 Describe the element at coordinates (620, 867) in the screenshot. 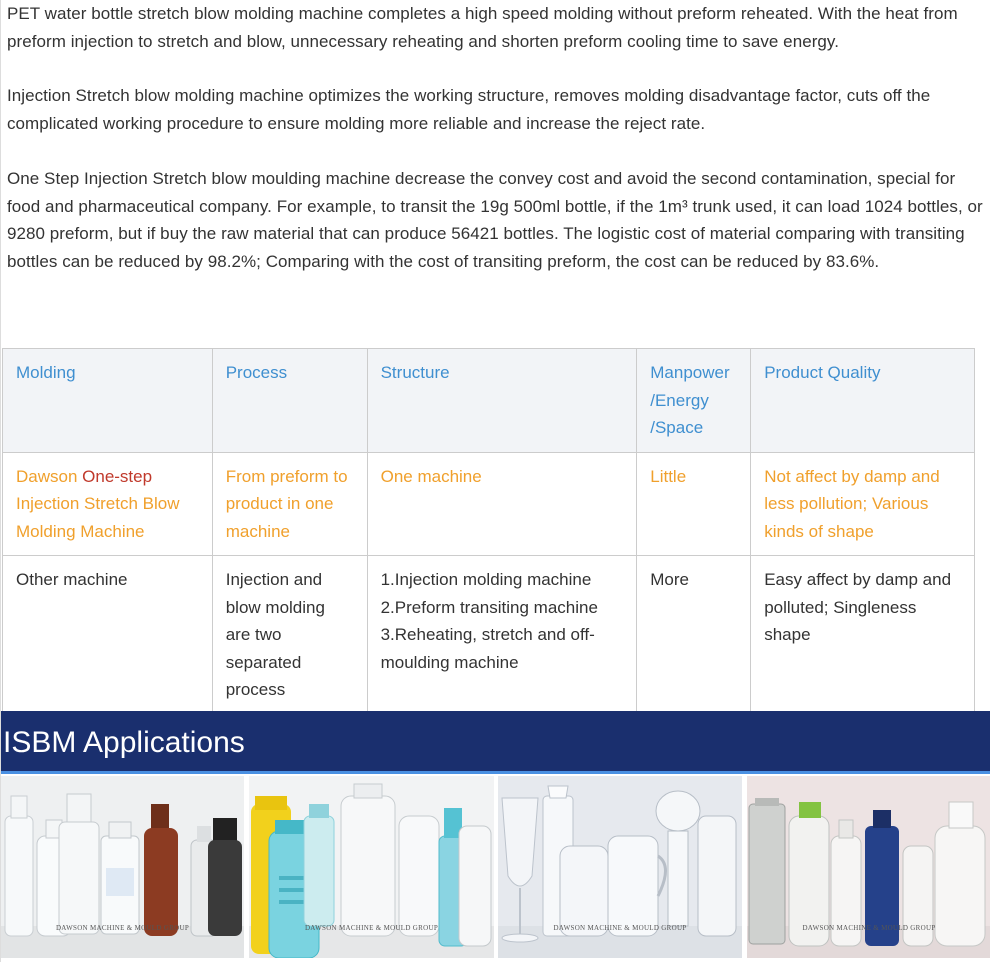

I see `gallery-image-3: DAWSON MACHINE & MOULD GROUP` at that location.